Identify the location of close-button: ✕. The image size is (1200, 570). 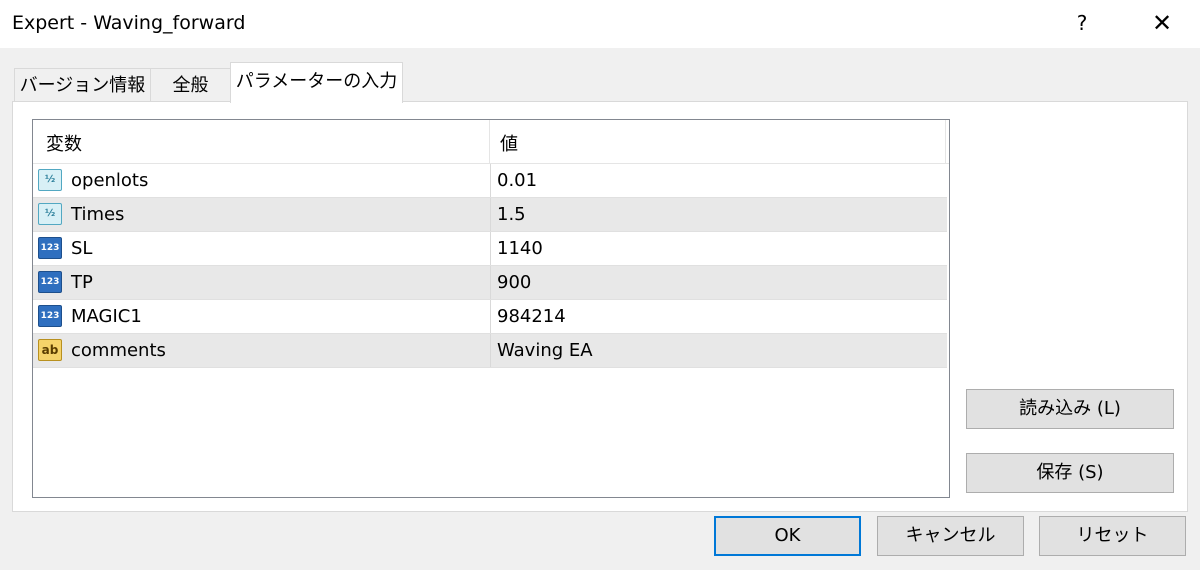
(1162, 23).